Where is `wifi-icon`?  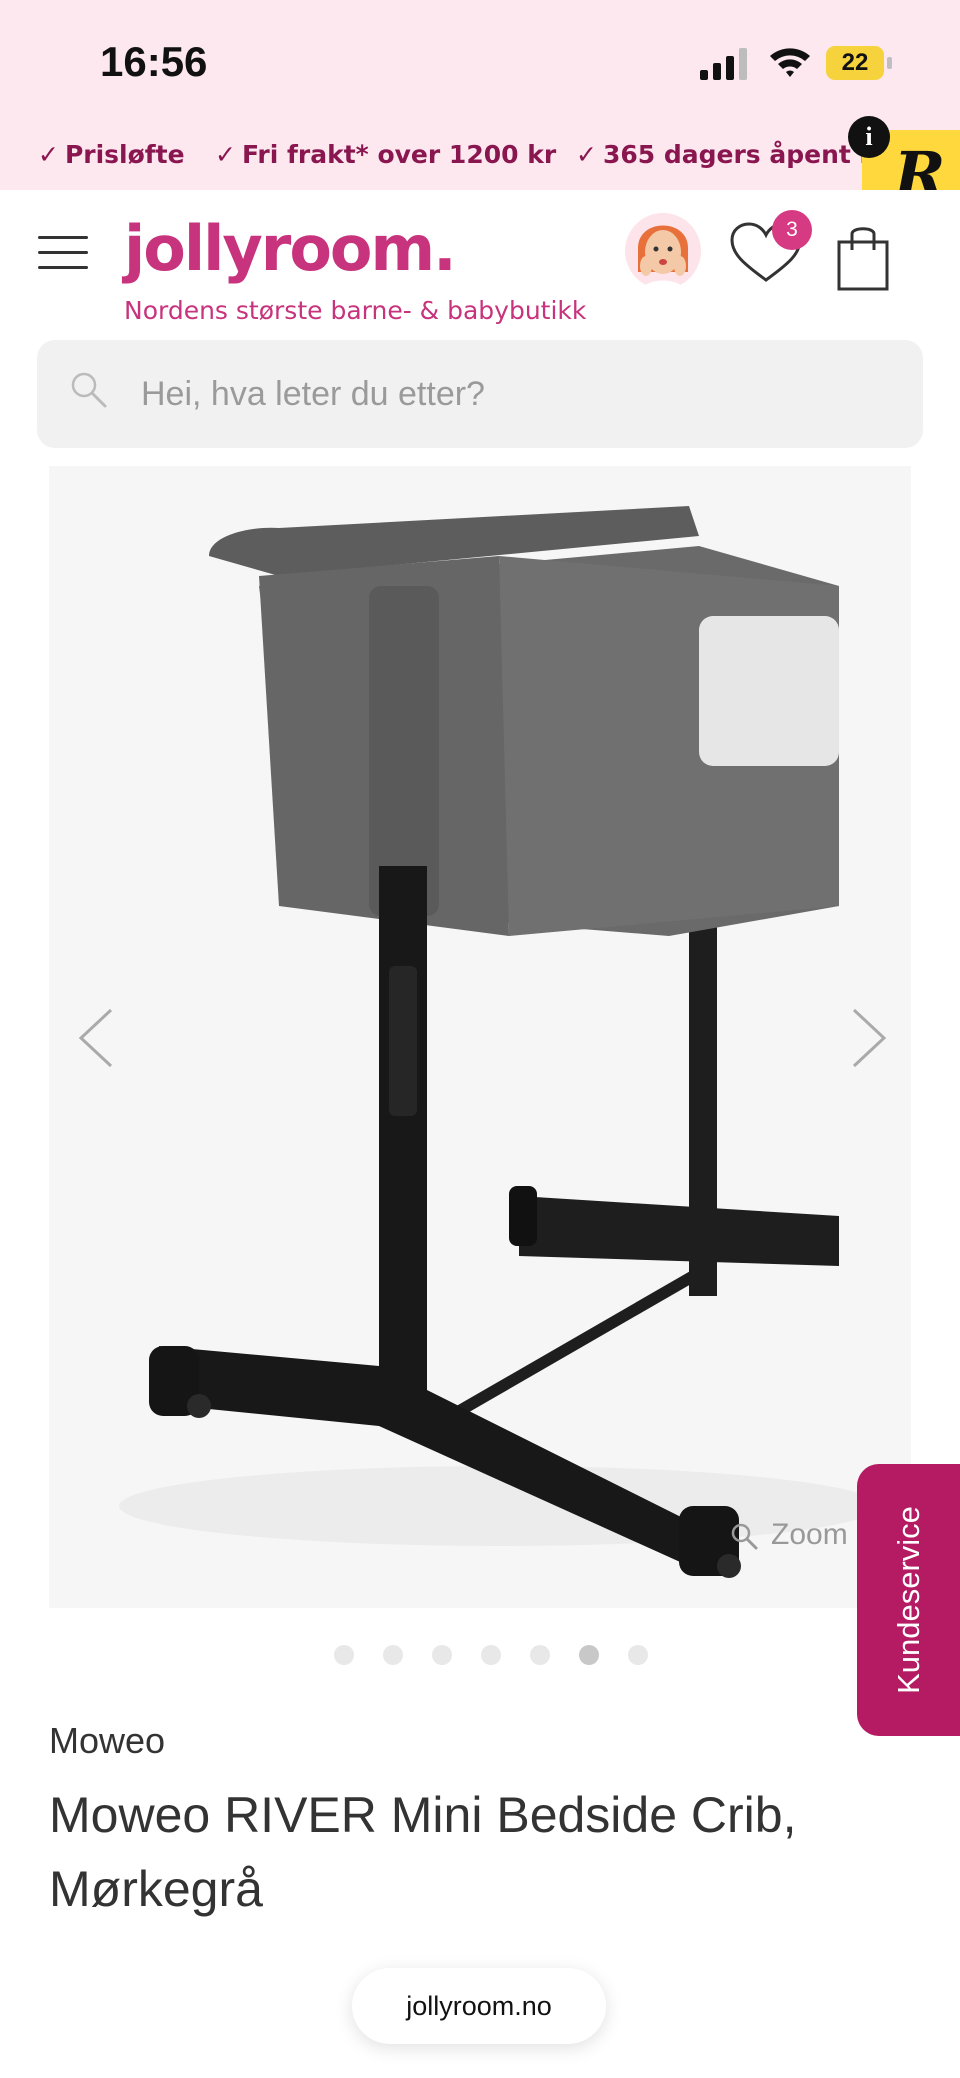 wifi-icon is located at coordinates (790, 62).